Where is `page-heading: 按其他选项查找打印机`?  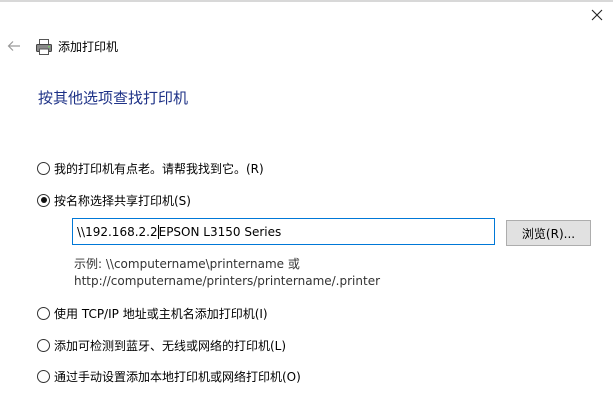
page-heading: 按其他选项查找打印机 is located at coordinates (113, 98).